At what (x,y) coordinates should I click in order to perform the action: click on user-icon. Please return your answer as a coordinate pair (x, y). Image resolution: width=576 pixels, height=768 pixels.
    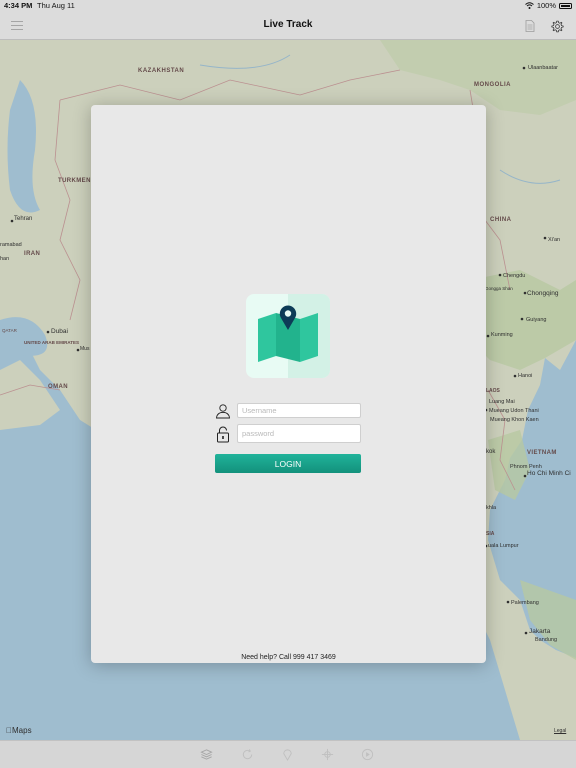
    Looking at the image, I should click on (223, 411).